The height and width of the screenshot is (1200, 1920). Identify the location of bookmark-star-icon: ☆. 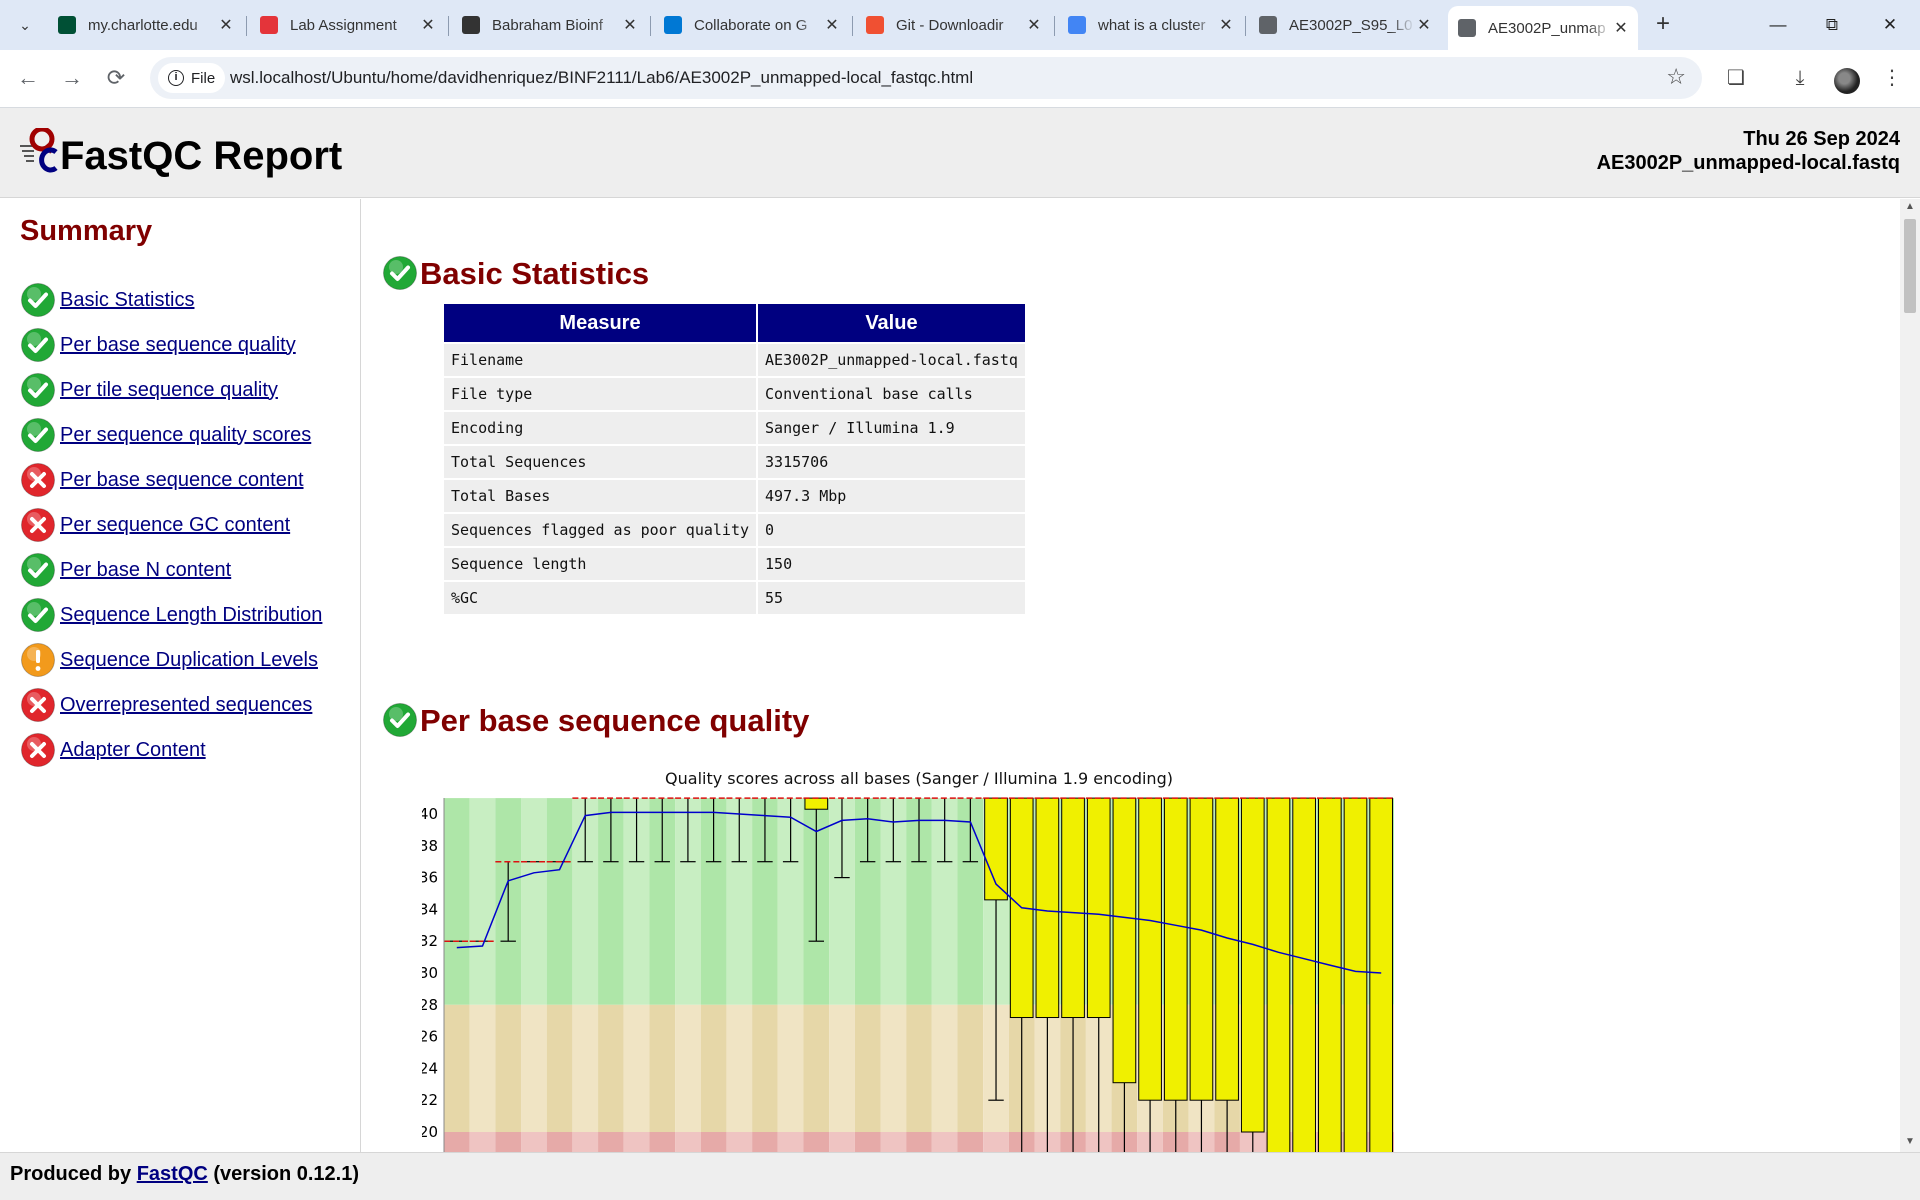
(1676, 77).